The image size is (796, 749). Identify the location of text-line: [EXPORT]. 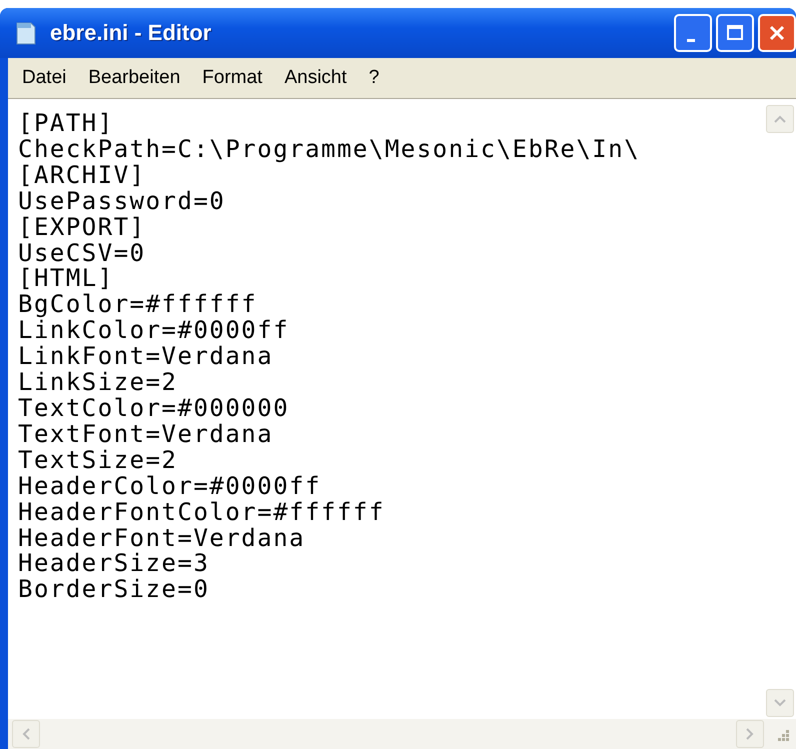
(82, 227).